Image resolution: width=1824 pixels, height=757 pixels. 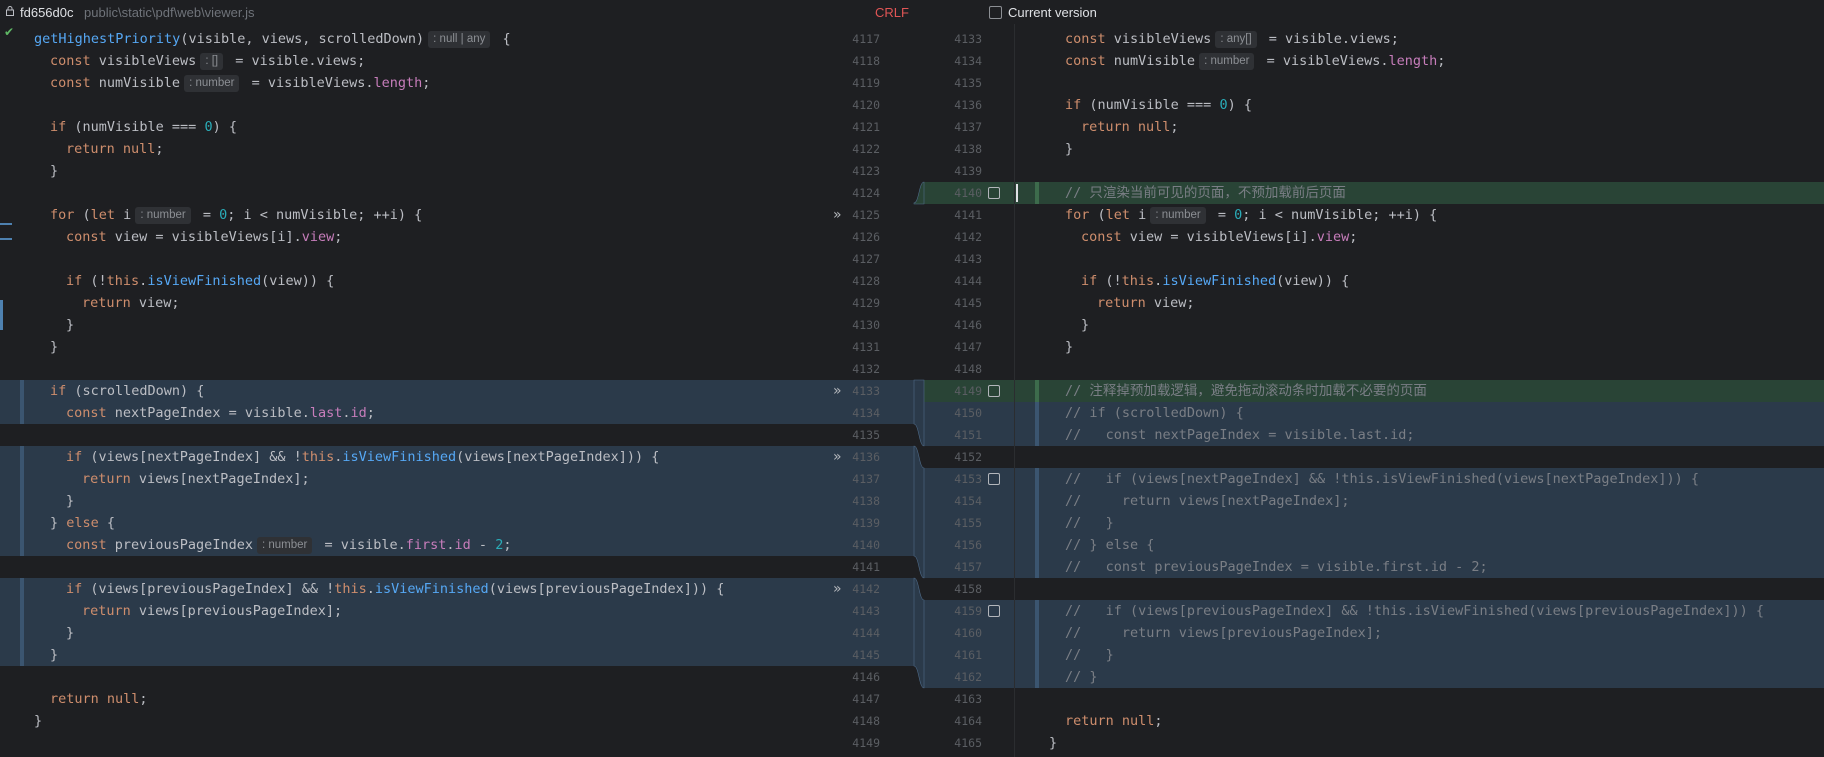 What do you see at coordinates (412, 61) in the screenshot?
I see `code-line: const visibleViews: [] = visible.views;` at bounding box center [412, 61].